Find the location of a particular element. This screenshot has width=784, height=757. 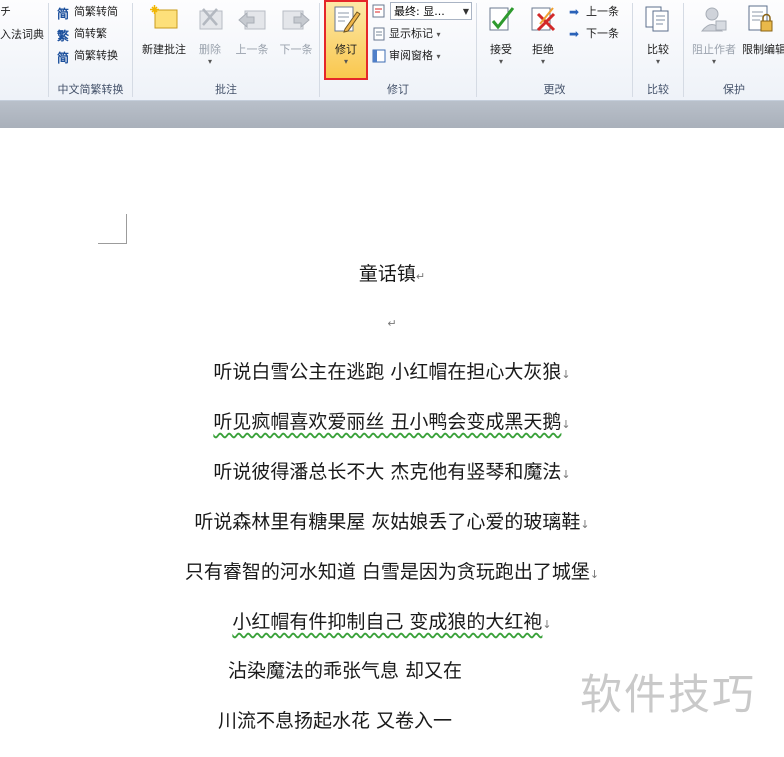

convert-button: 简简繁转换 is located at coordinates (87, 56).